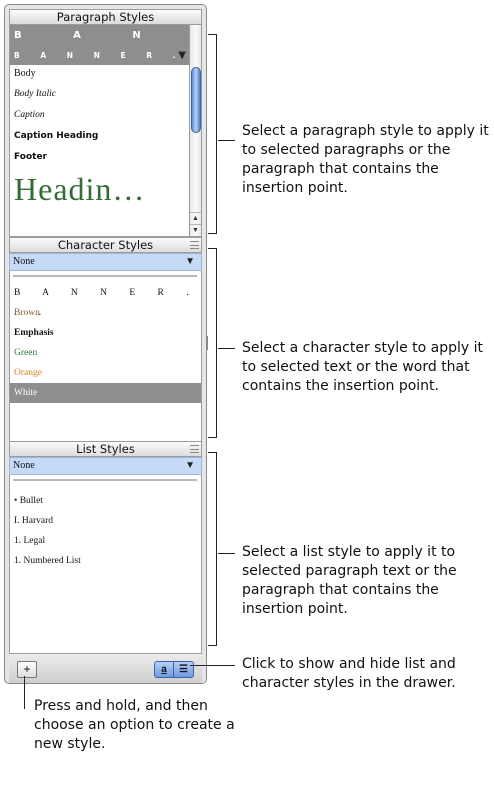  I want to click on list-callout-leader, so click(226, 553).